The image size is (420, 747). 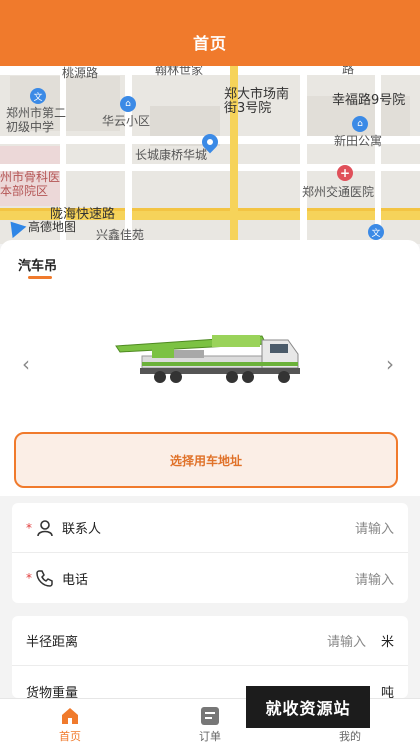 I want to click on map-label-hanlin: 翰林世家, so click(x=179, y=71).